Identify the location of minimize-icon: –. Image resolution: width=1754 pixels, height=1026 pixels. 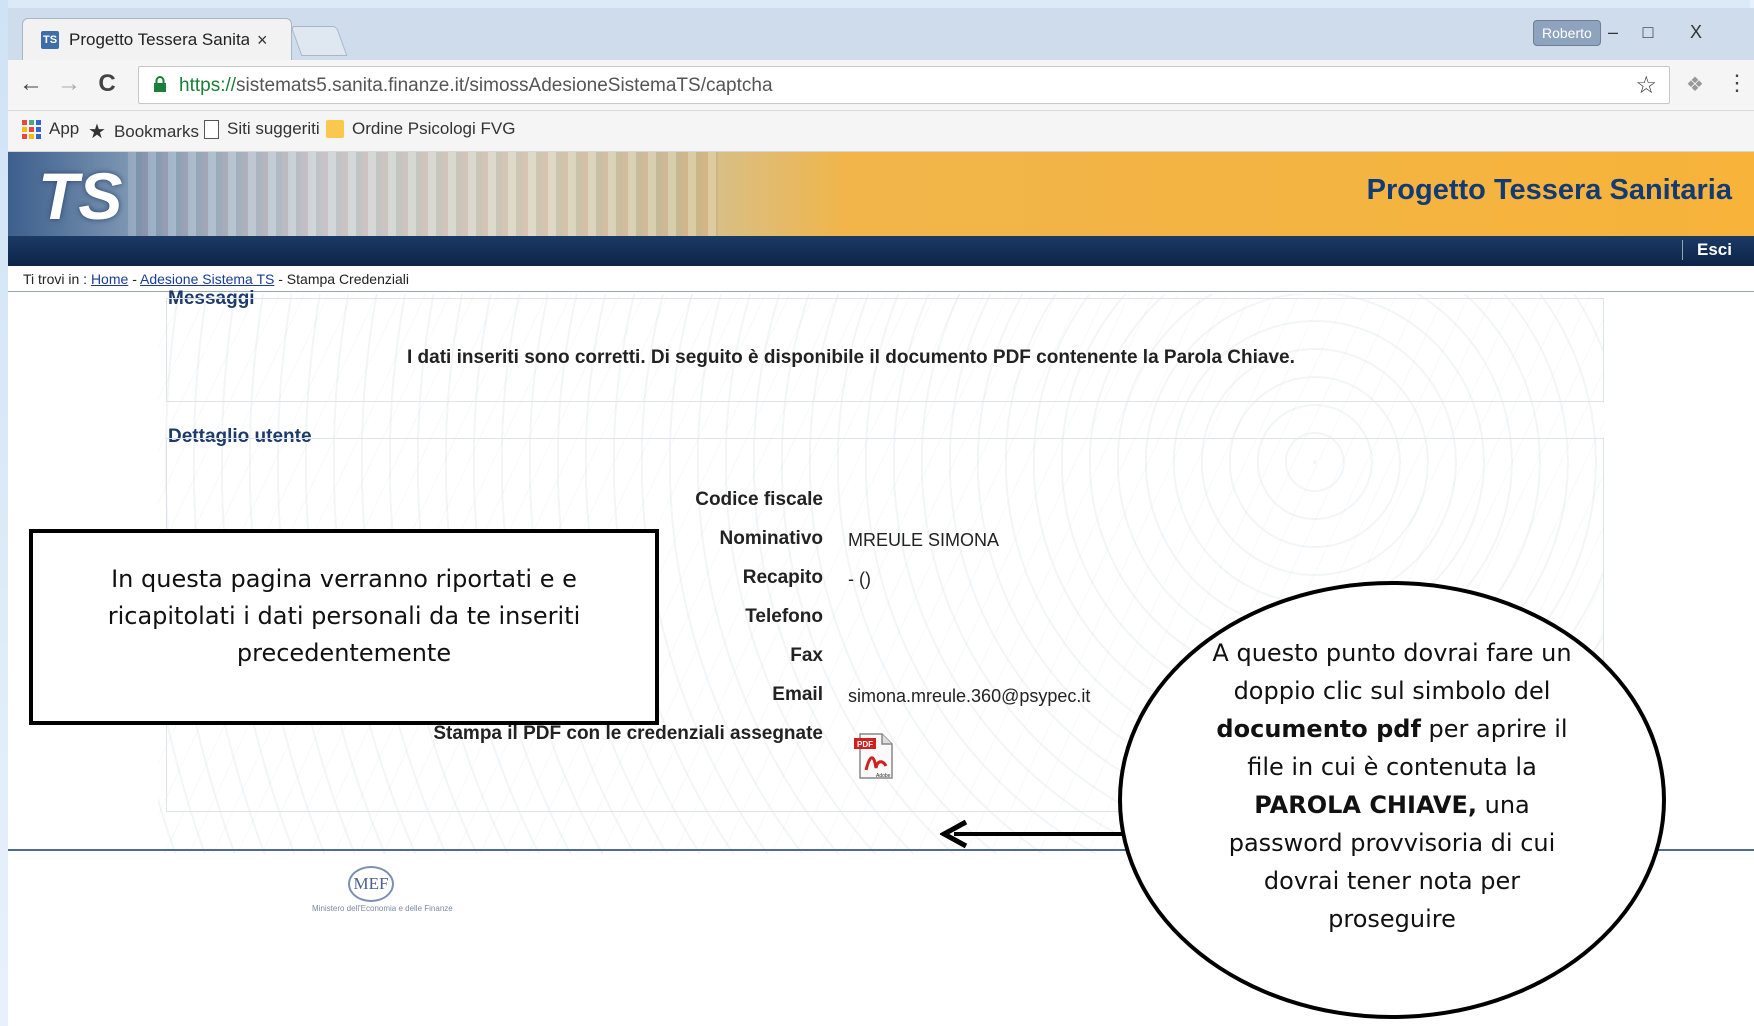
(1613, 32).